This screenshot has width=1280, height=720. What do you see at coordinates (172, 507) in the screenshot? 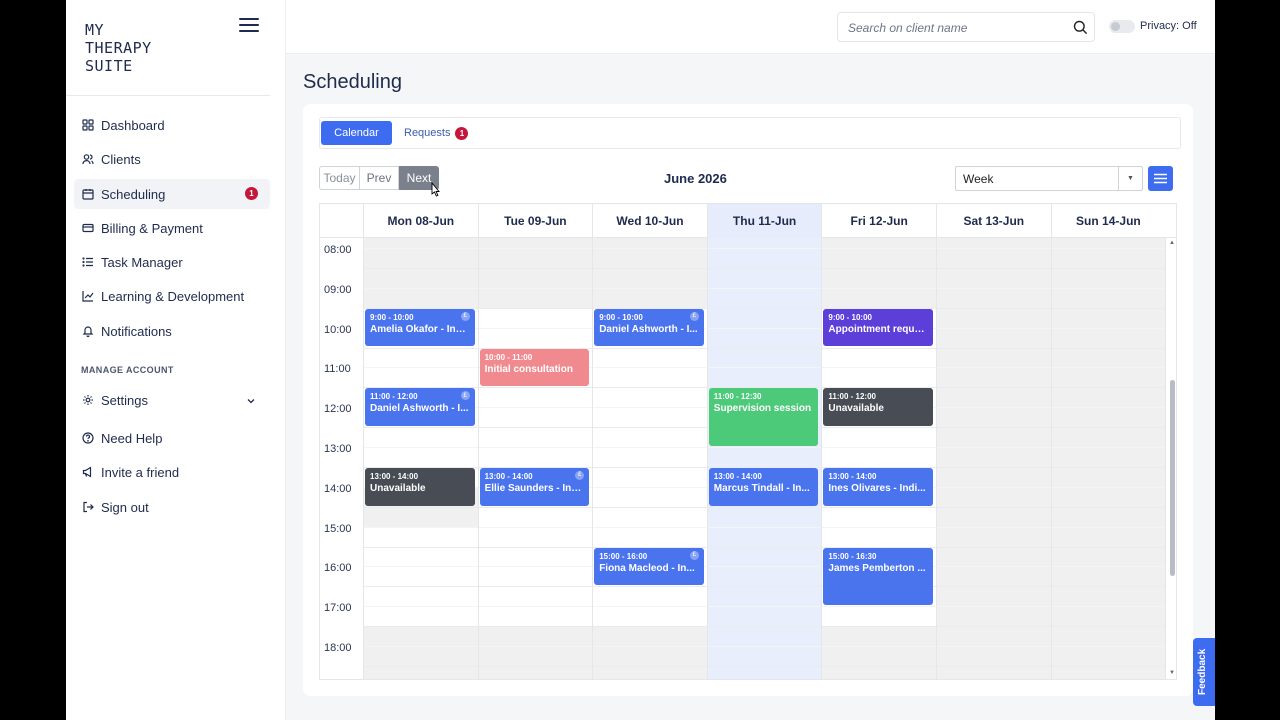
I see `sidebar-item-sign-out: Sign out` at bounding box center [172, 507].